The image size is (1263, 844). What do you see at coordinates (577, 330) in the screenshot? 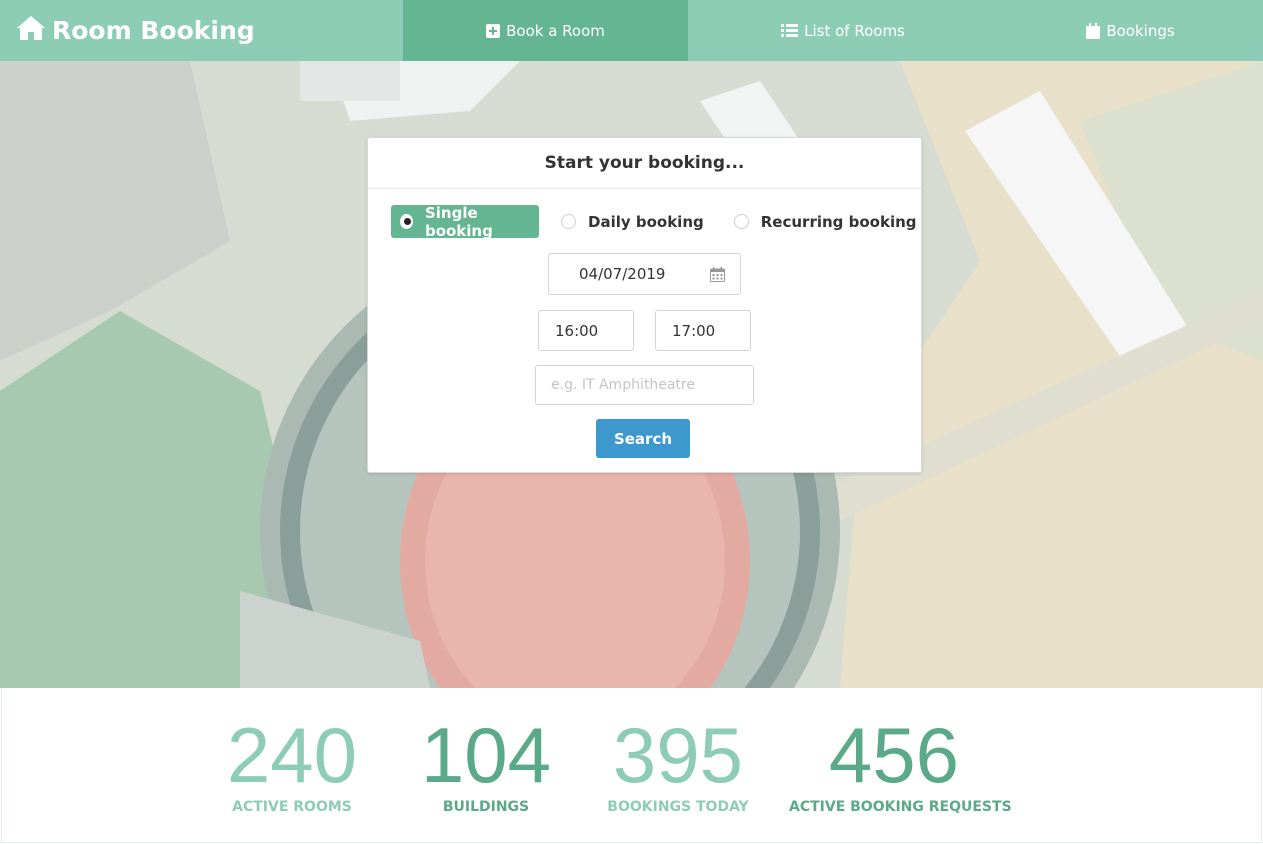
I see `start-time-value: 16:00` at bounding box center [577, 330].